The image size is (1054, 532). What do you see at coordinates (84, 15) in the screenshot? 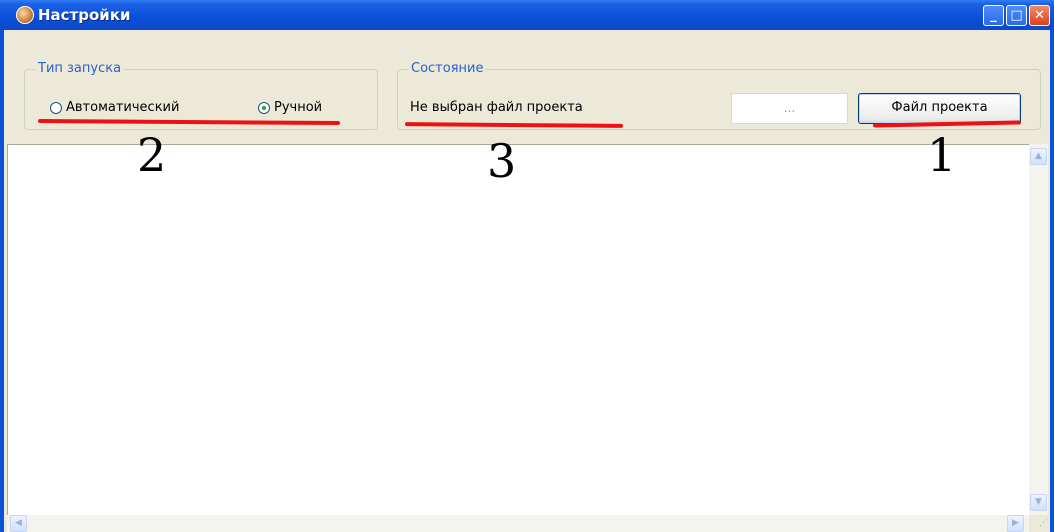
I see `window-title: Настройки` at bounding box center [84, 15].